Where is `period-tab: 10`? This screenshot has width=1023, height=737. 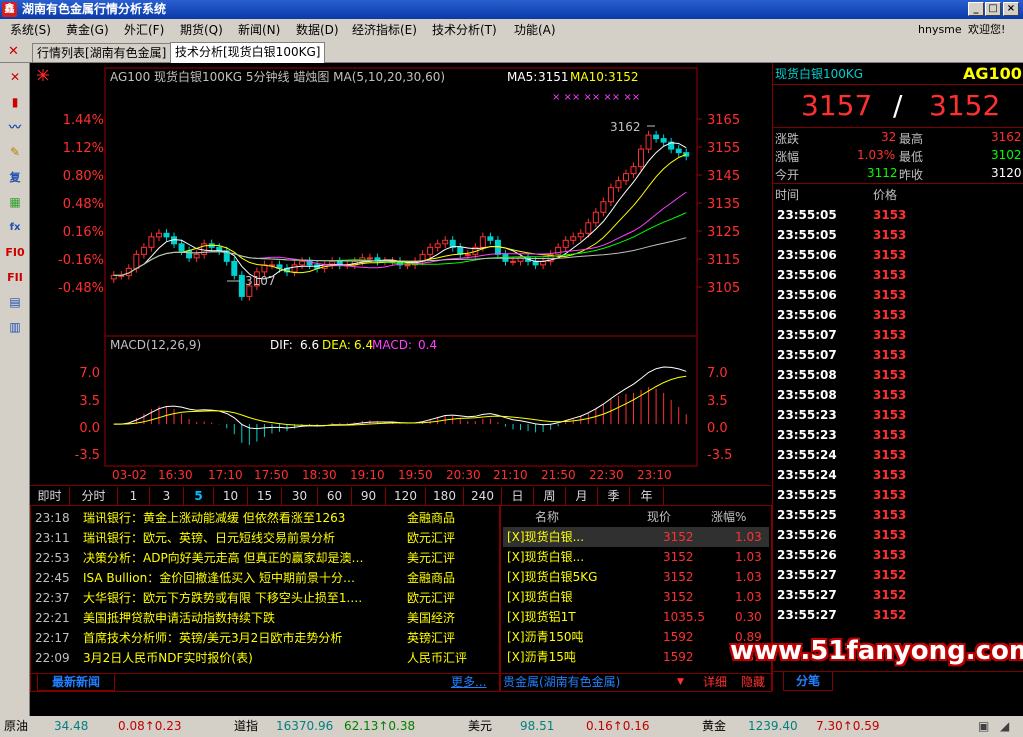
period-tab: 10 is located at coordinates (231, 496).